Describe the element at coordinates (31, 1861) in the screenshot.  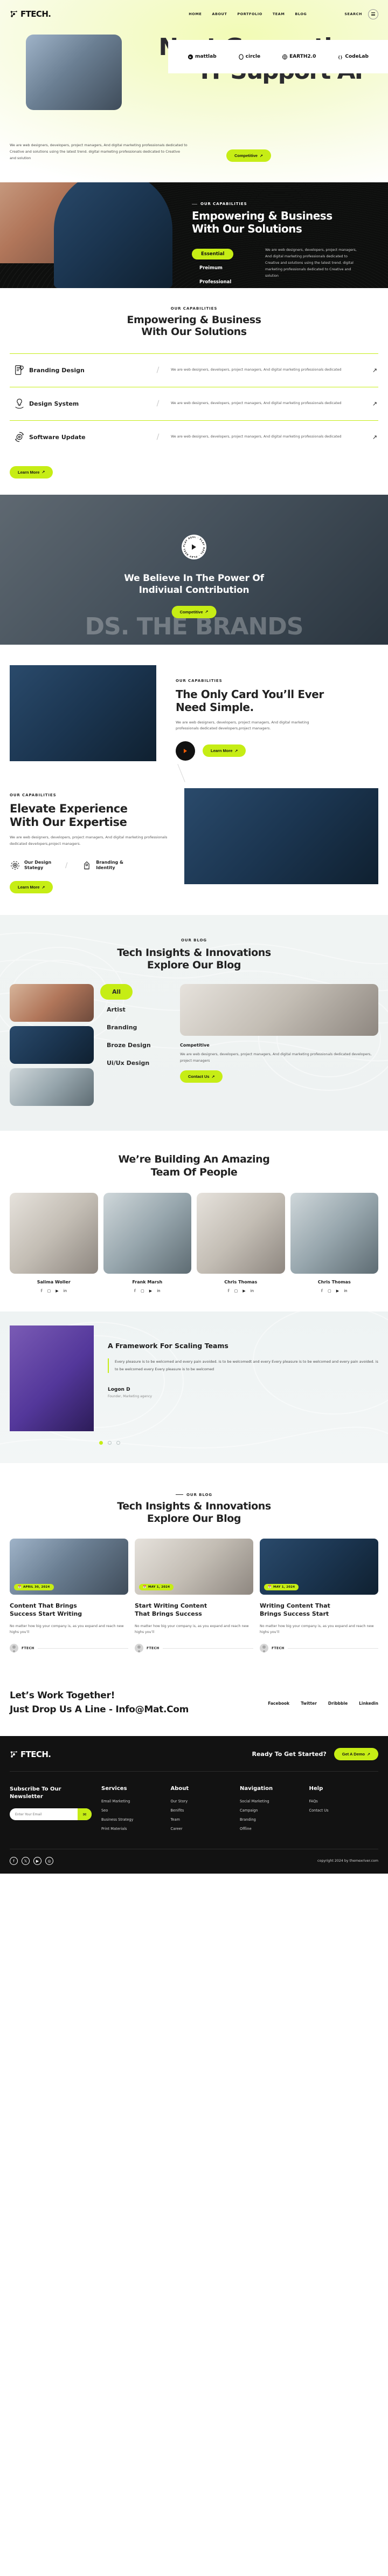
I see `footer-socials: f 𝕏 ▶ ◎` at that location.